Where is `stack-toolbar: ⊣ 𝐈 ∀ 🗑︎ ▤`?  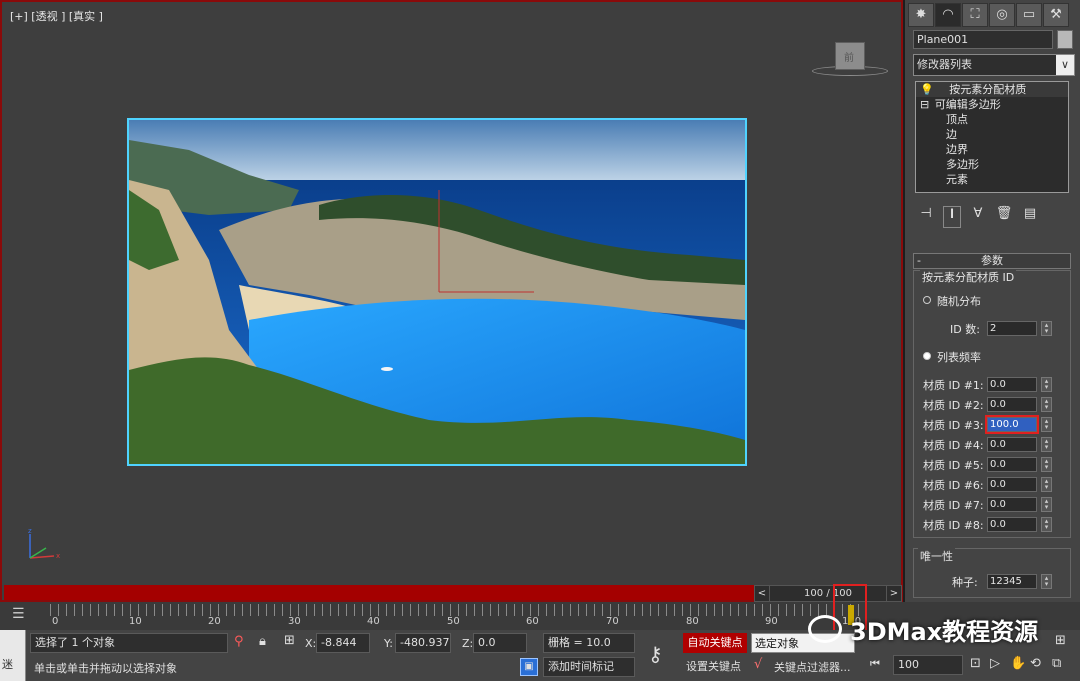 stack-toolbar: ⊣ 𝐈 ∀ 🗑︎ ▤ is located at coordinates (993, 217).